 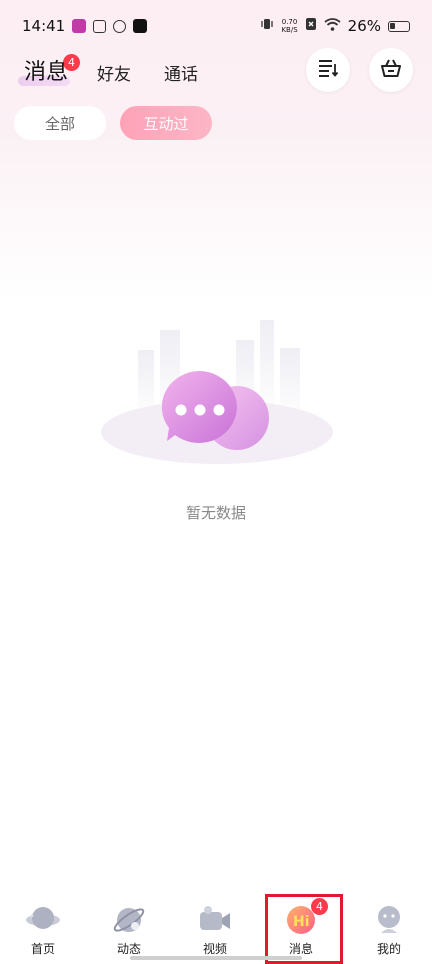 I want to click on home-indicator, so click(x=216, y=958).